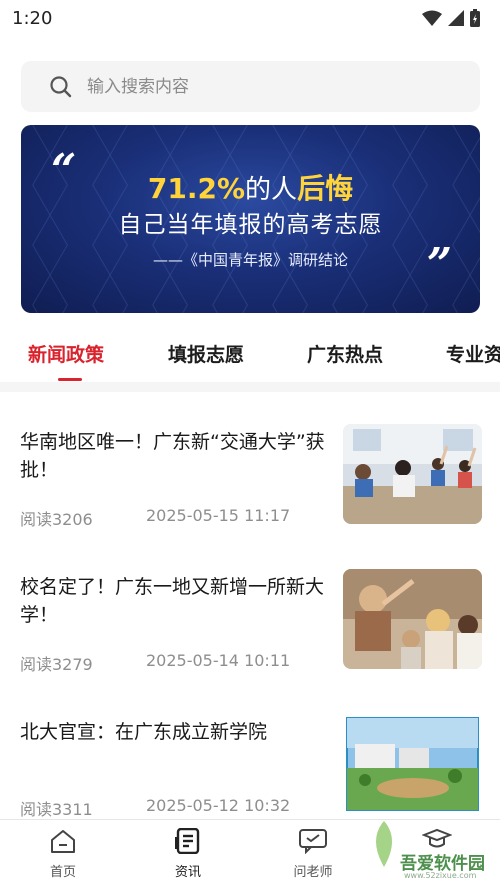 This screenshot has height=889, width=500. I want to click on watermark: 吾爱软件园 www.52zixue.com, so click(429, 846).